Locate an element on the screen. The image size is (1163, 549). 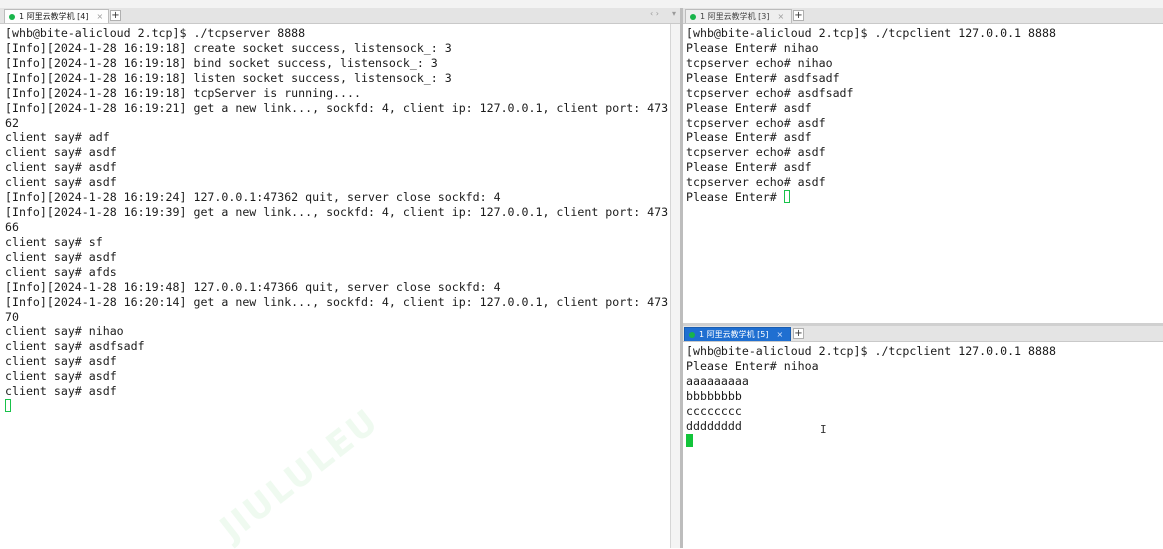
terminal-line-text: Please Enter# nihoa is located at coordinates (752, 365).